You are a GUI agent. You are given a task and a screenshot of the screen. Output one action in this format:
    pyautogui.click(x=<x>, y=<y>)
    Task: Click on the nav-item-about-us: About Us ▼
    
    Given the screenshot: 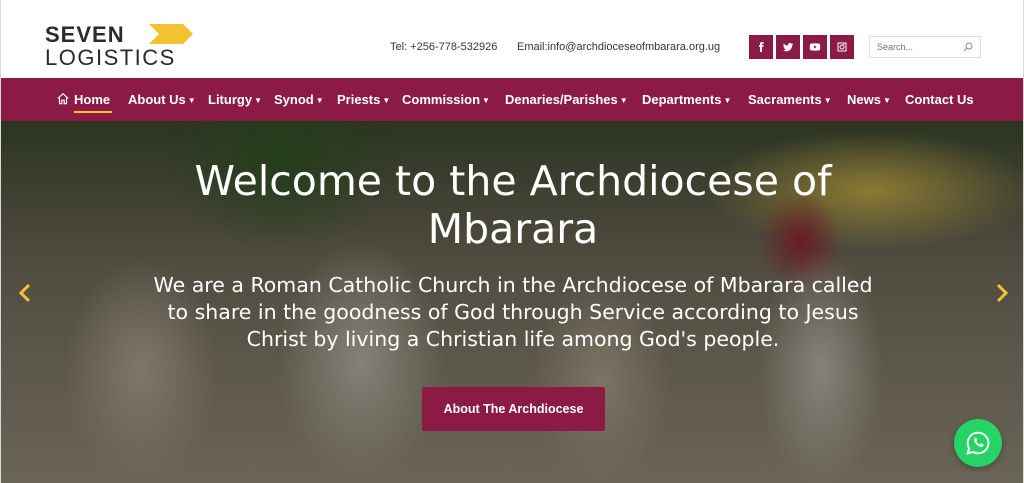 What is the action you would take?
    pyautogui.click(x=162, y=99)
    